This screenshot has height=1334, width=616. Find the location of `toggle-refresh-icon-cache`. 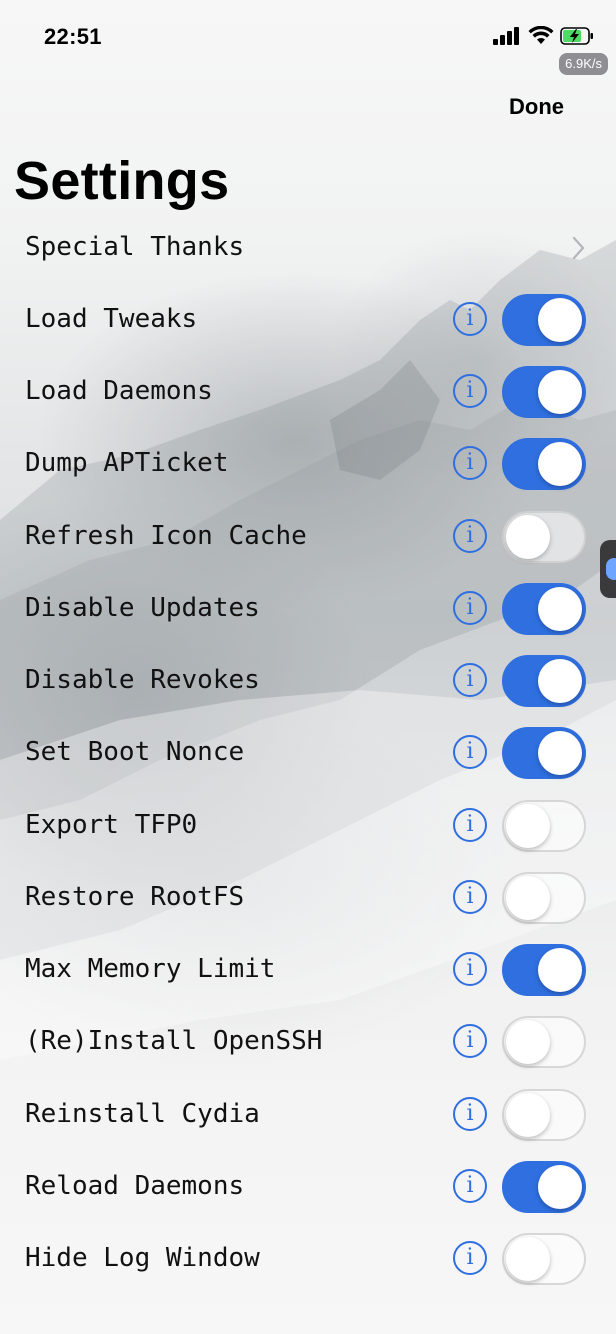

toggle-refresh-icon-cache is located at coordinates (544, 537).